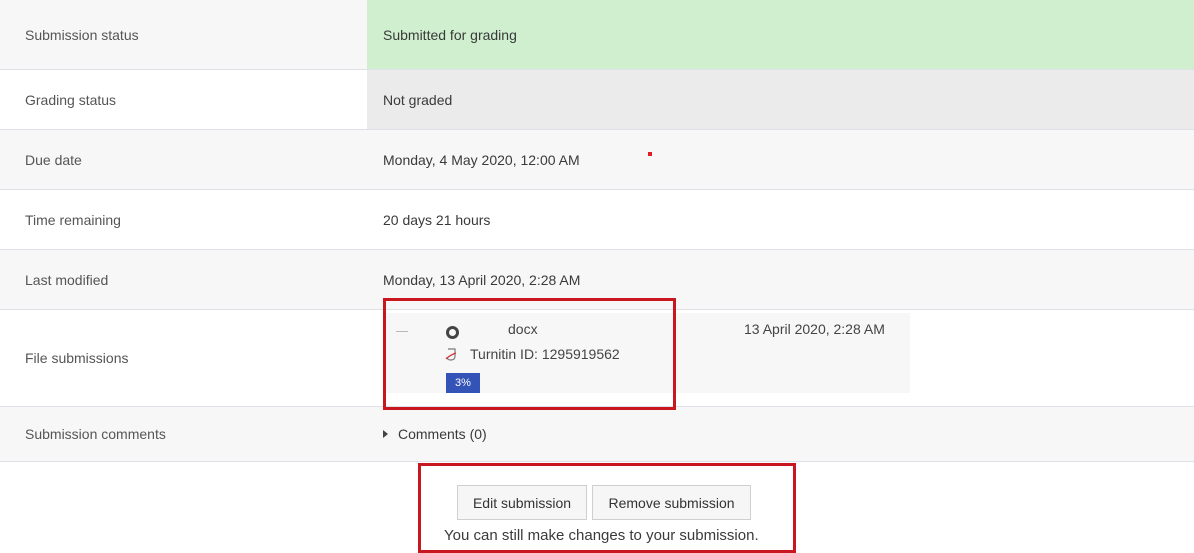 The width and height of the screenshot is (1194, 553). I want to click on row-label: Grading status, so click(71, 99).